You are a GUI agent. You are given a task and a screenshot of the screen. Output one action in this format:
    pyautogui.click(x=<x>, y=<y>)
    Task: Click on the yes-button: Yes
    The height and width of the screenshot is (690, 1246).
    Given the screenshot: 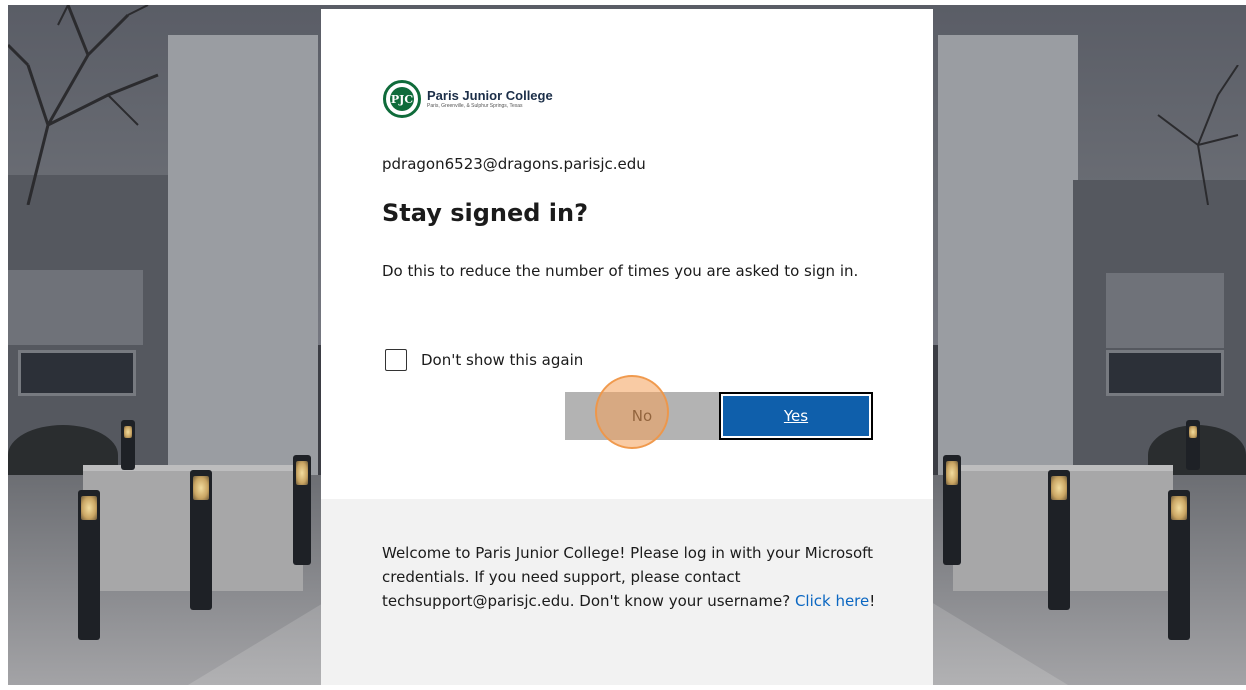 What is the action you would take?
    pyautogui.click(x=796, y=416)
    